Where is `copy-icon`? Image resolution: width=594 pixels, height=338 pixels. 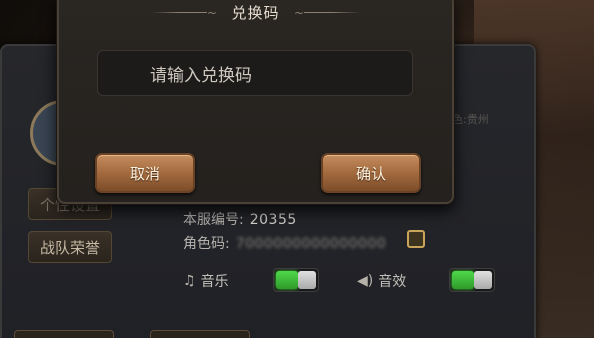
copy-icon is located at coordinates (416, 239).